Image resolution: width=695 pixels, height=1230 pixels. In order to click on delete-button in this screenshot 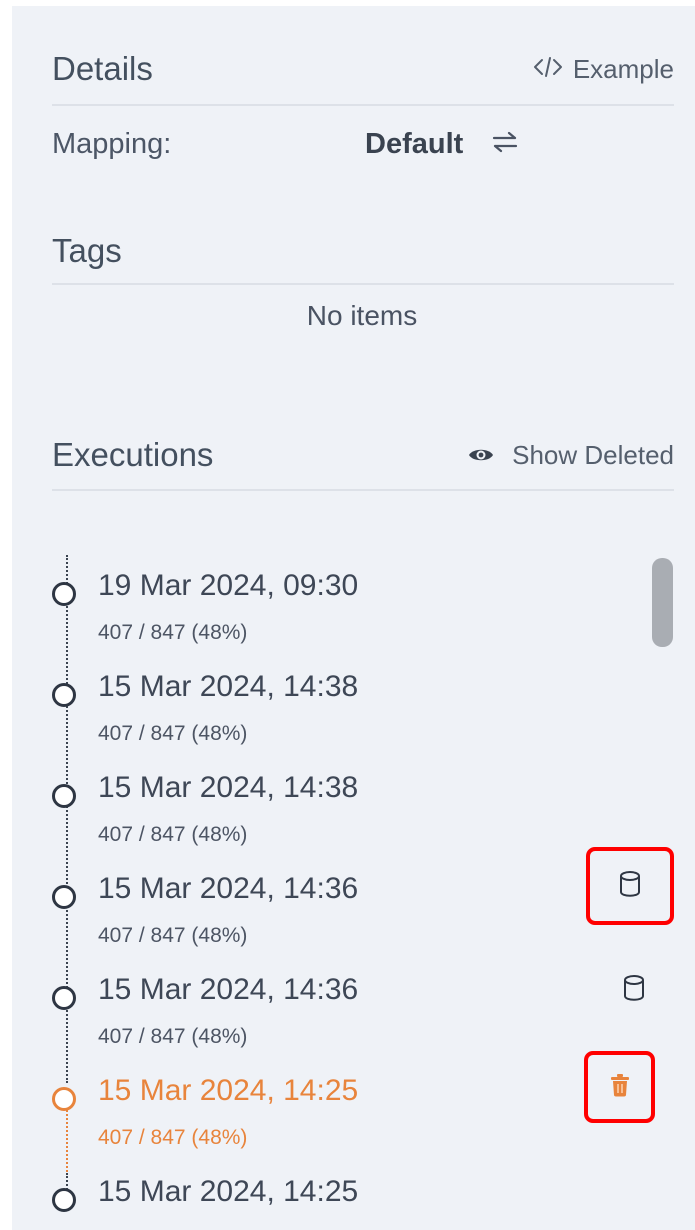, I will do `click(619, 1087)`.